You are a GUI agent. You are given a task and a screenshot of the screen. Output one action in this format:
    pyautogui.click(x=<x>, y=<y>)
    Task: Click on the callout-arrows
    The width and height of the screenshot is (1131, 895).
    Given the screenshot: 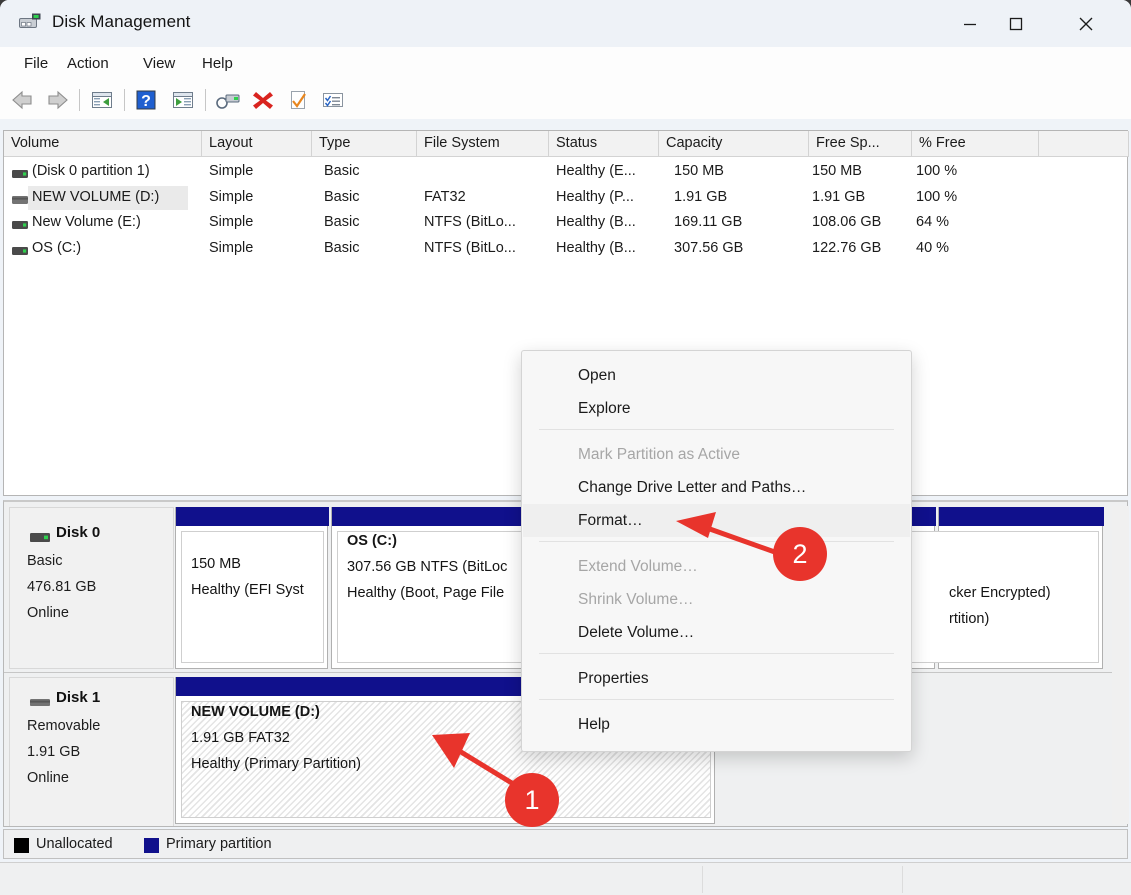 What is the action you would take?
    pyautogui.click(x=610, y=650)
    